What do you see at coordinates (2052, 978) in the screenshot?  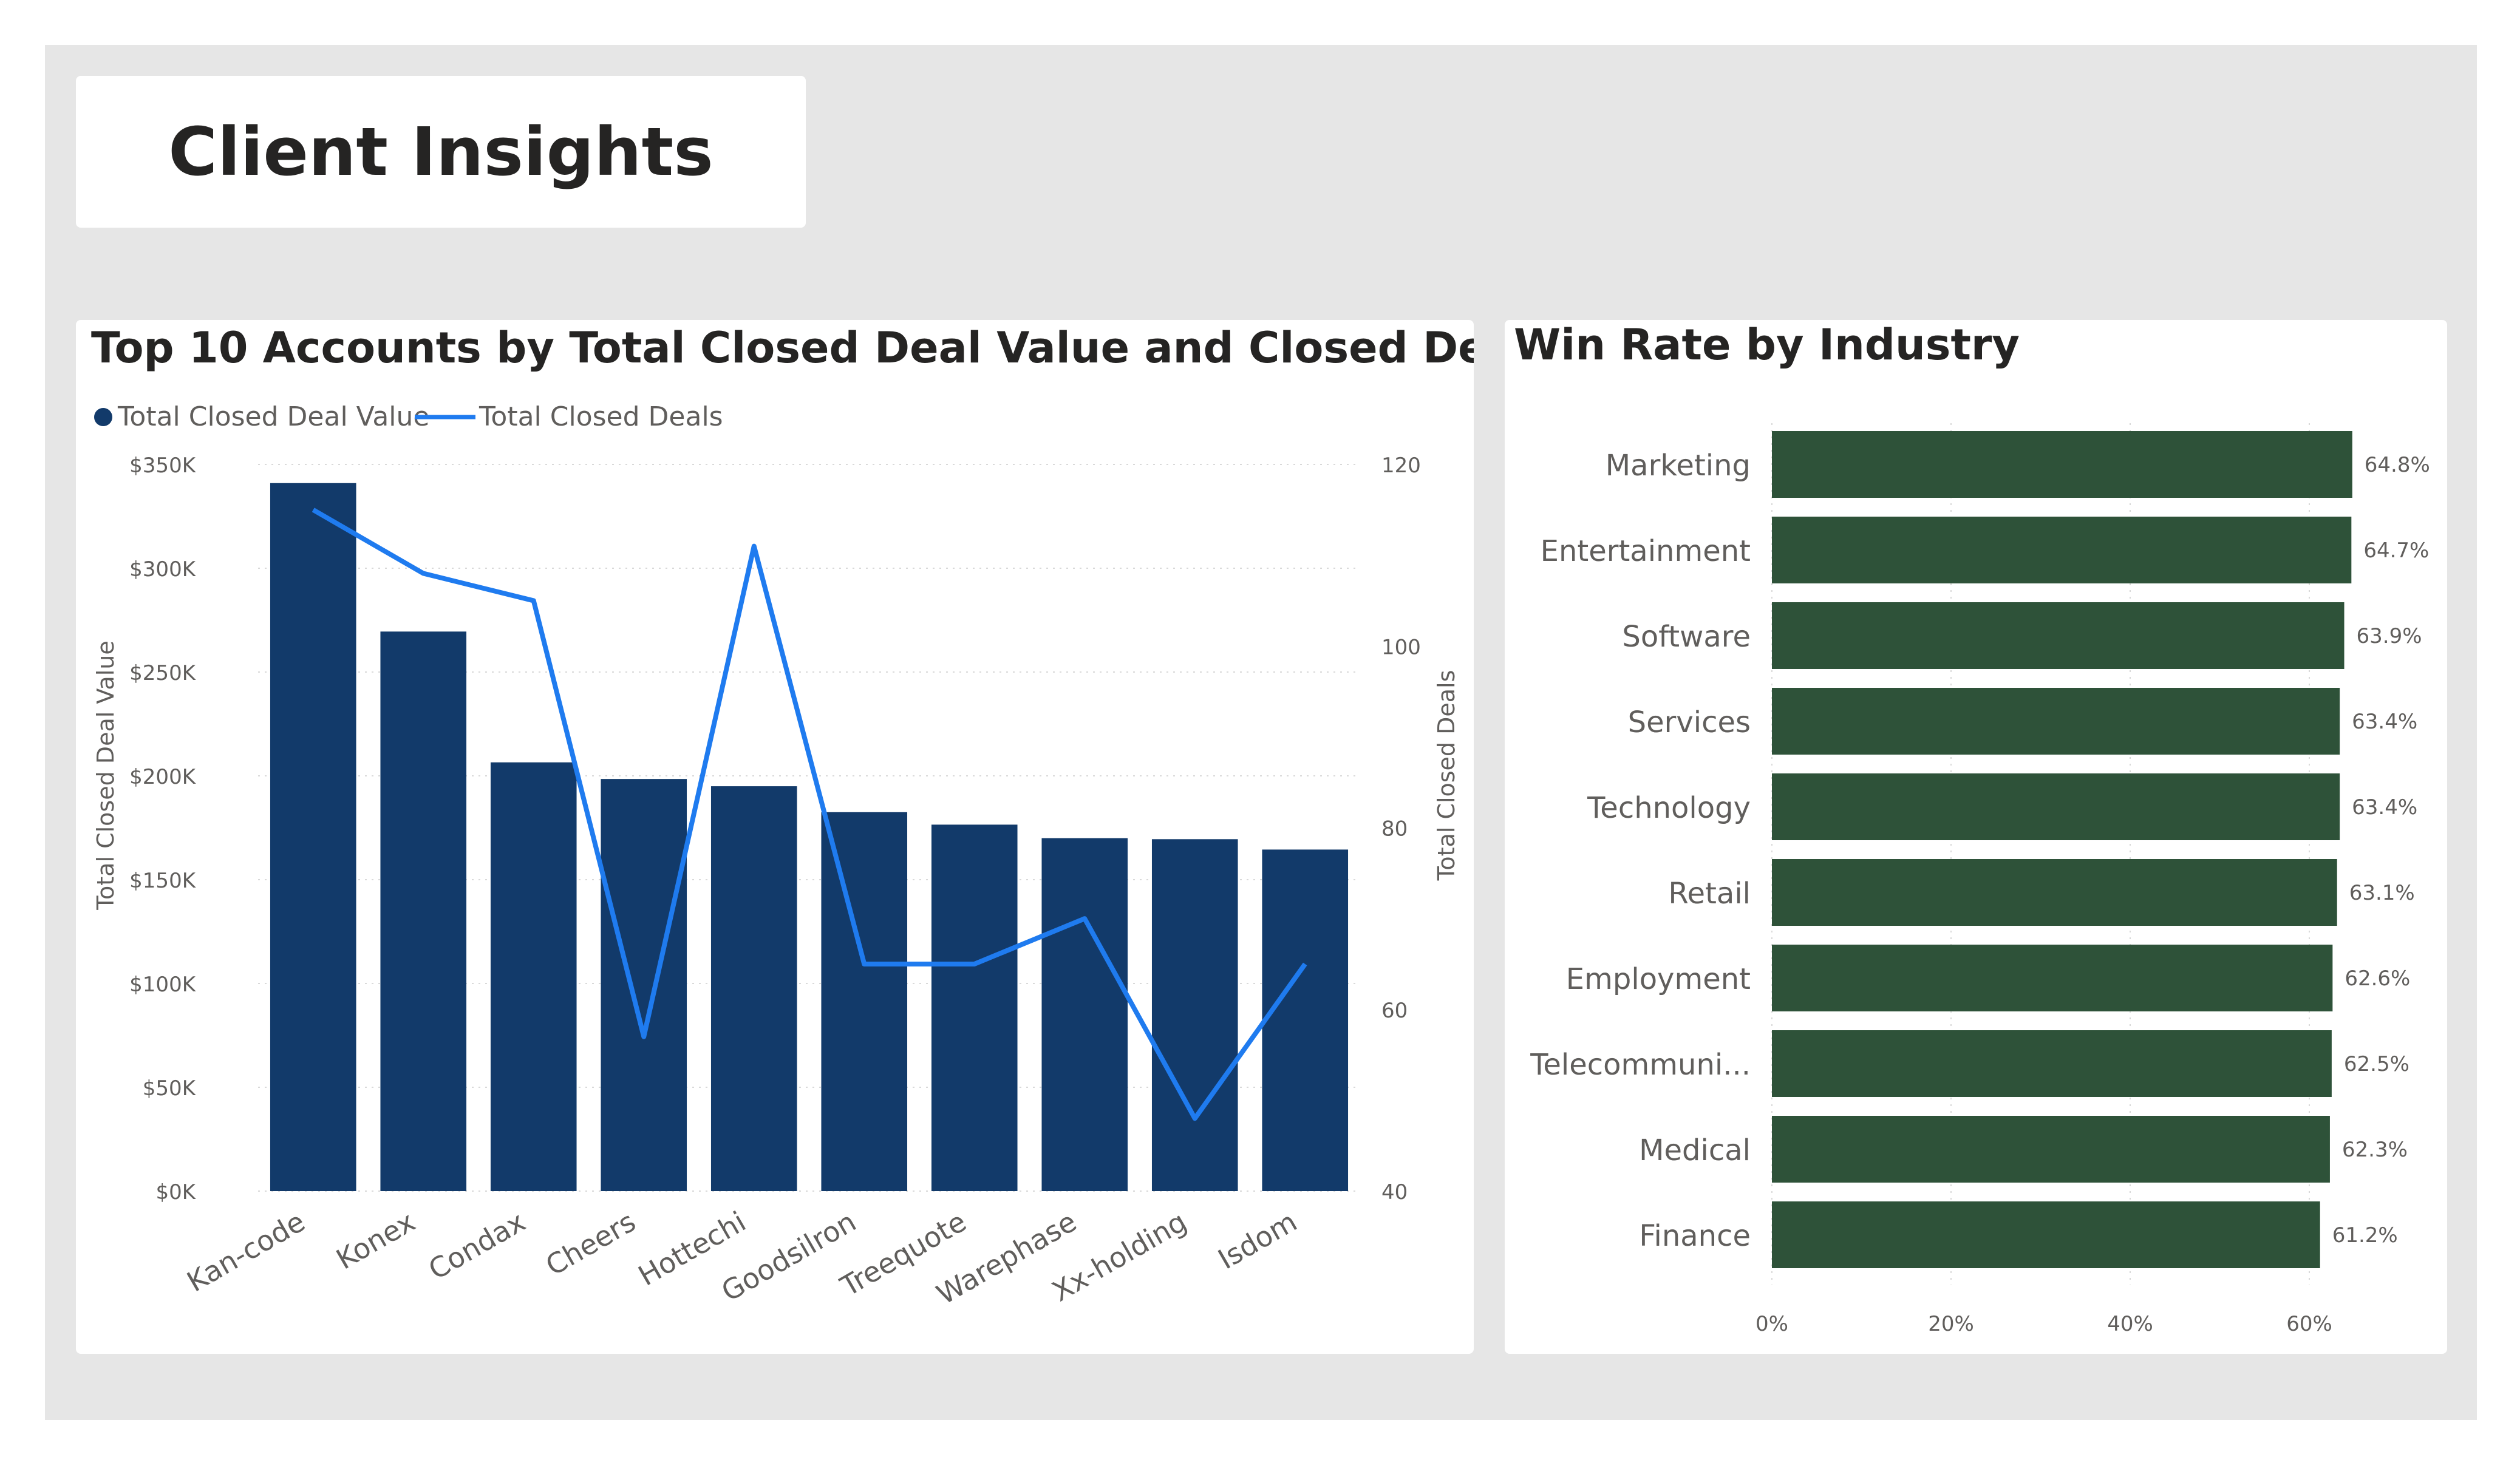 I see `bar-employment` at bounding box center [2052, 978].